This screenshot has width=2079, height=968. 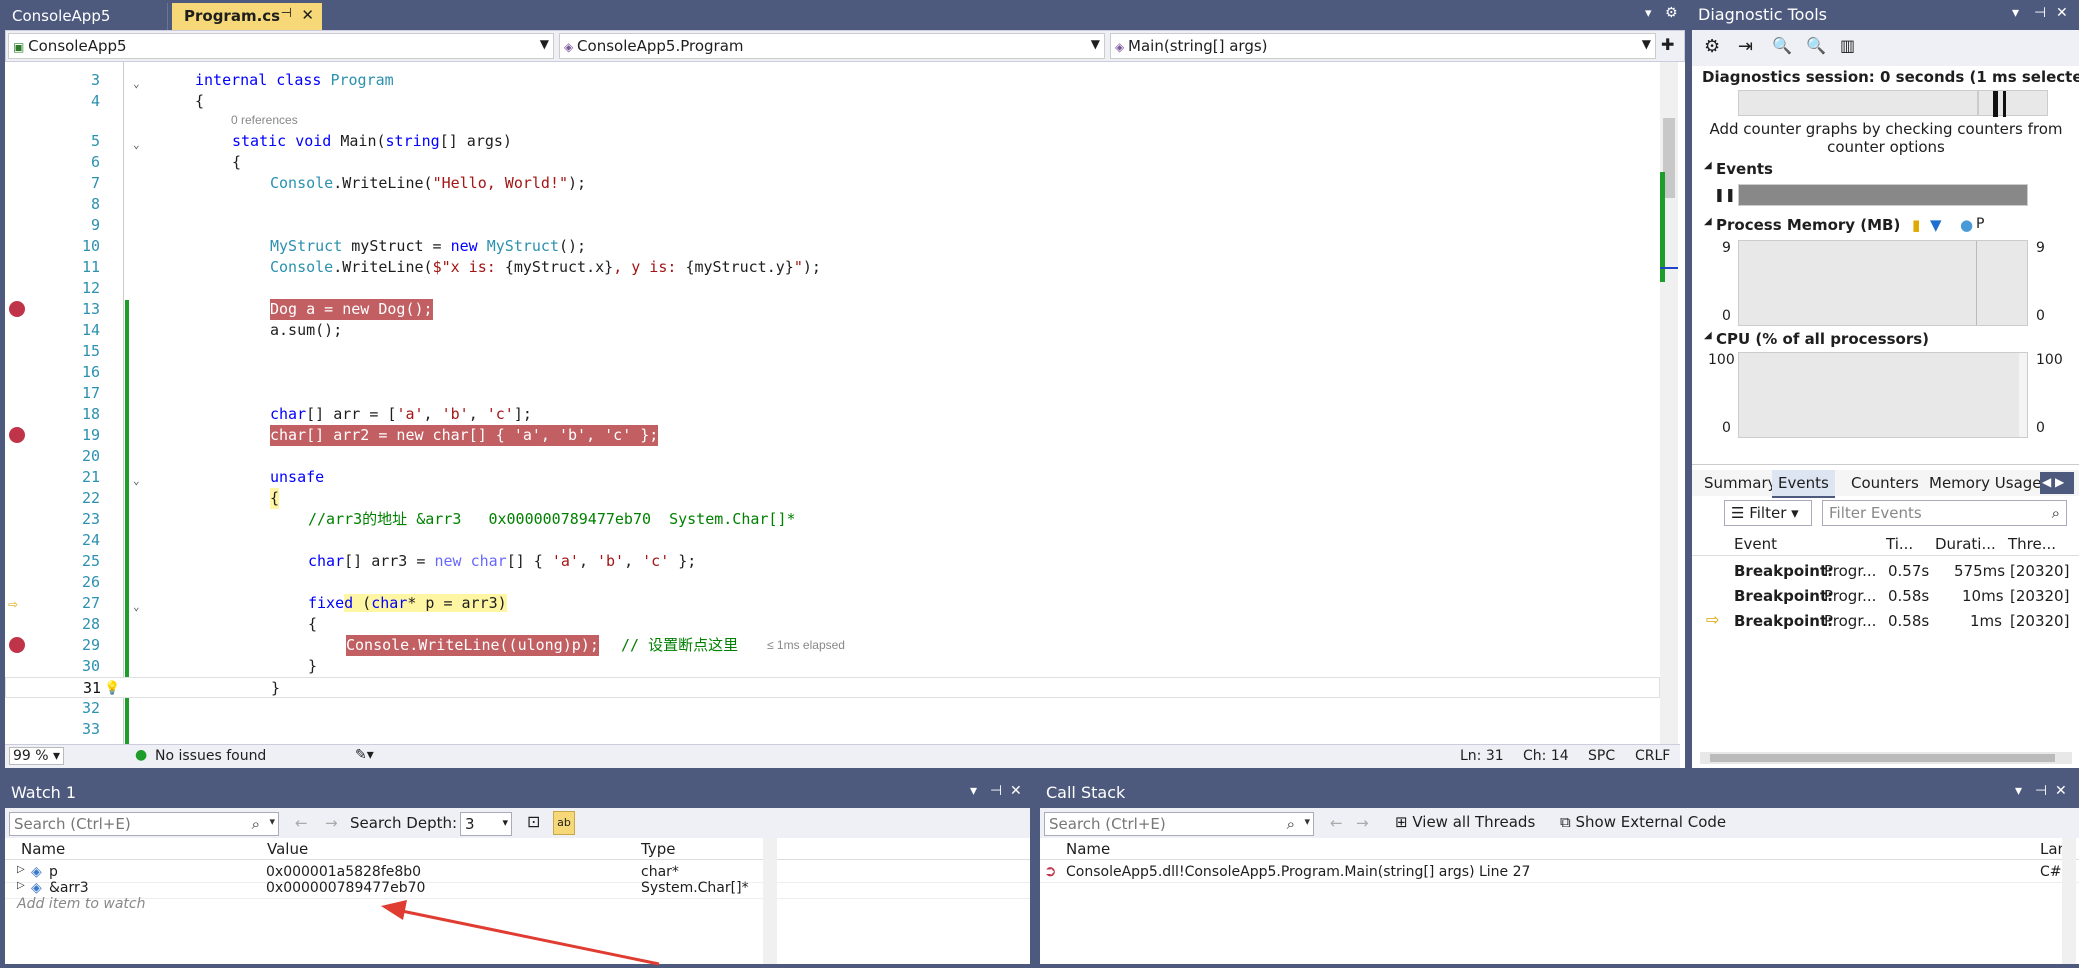 What do you see at coordinates (1179, 824) in the screenshot?
I see `callstack-search-input: Search (Ctrl+E) ⌕ ▾` at bounding box center [1179, 824].